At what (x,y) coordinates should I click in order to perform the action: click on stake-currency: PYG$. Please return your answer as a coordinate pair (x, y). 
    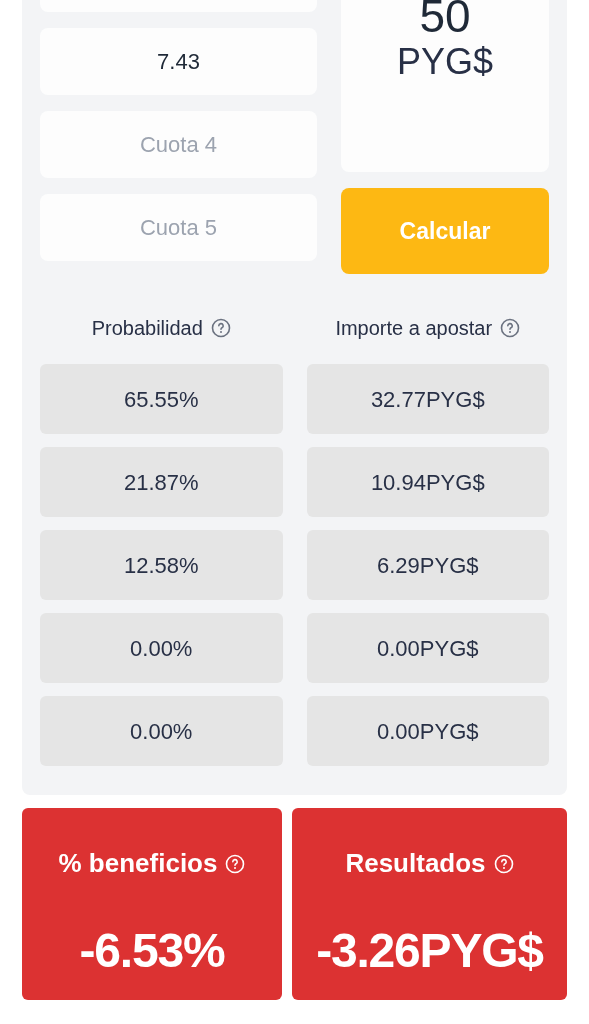
    Looking at the image, I should click on (444, 62).